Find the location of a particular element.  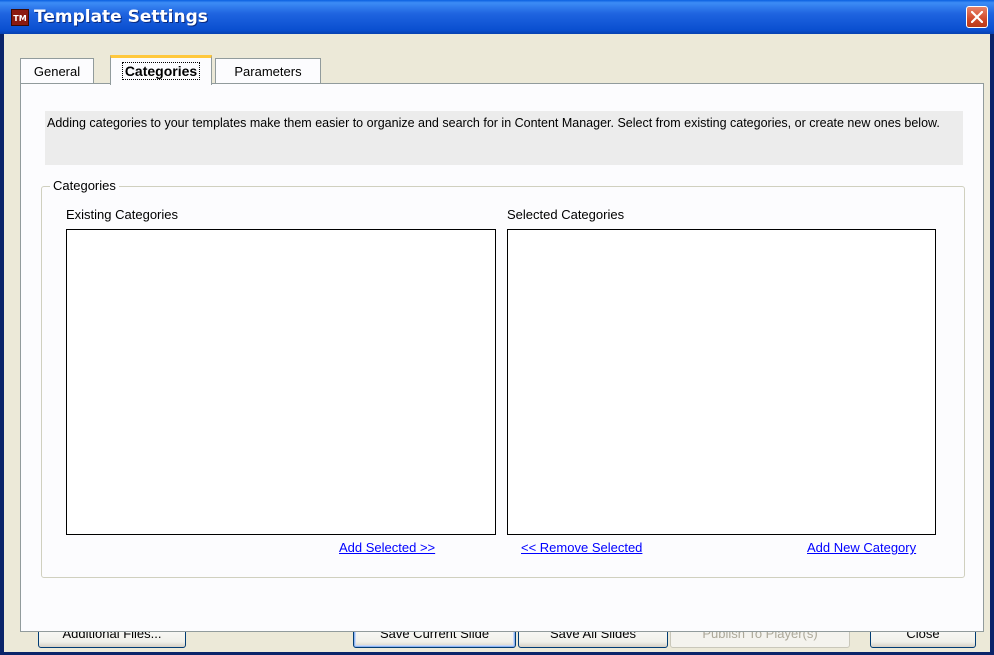

selected-categories-label: Selected Categories is located at coordinates (566, 214).